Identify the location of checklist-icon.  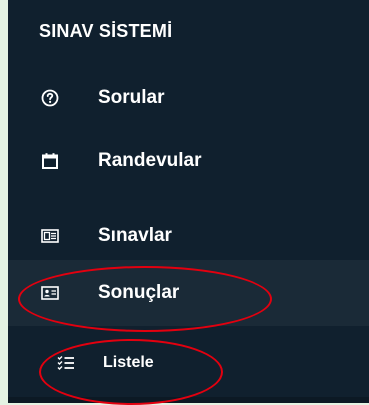
(66, 363).